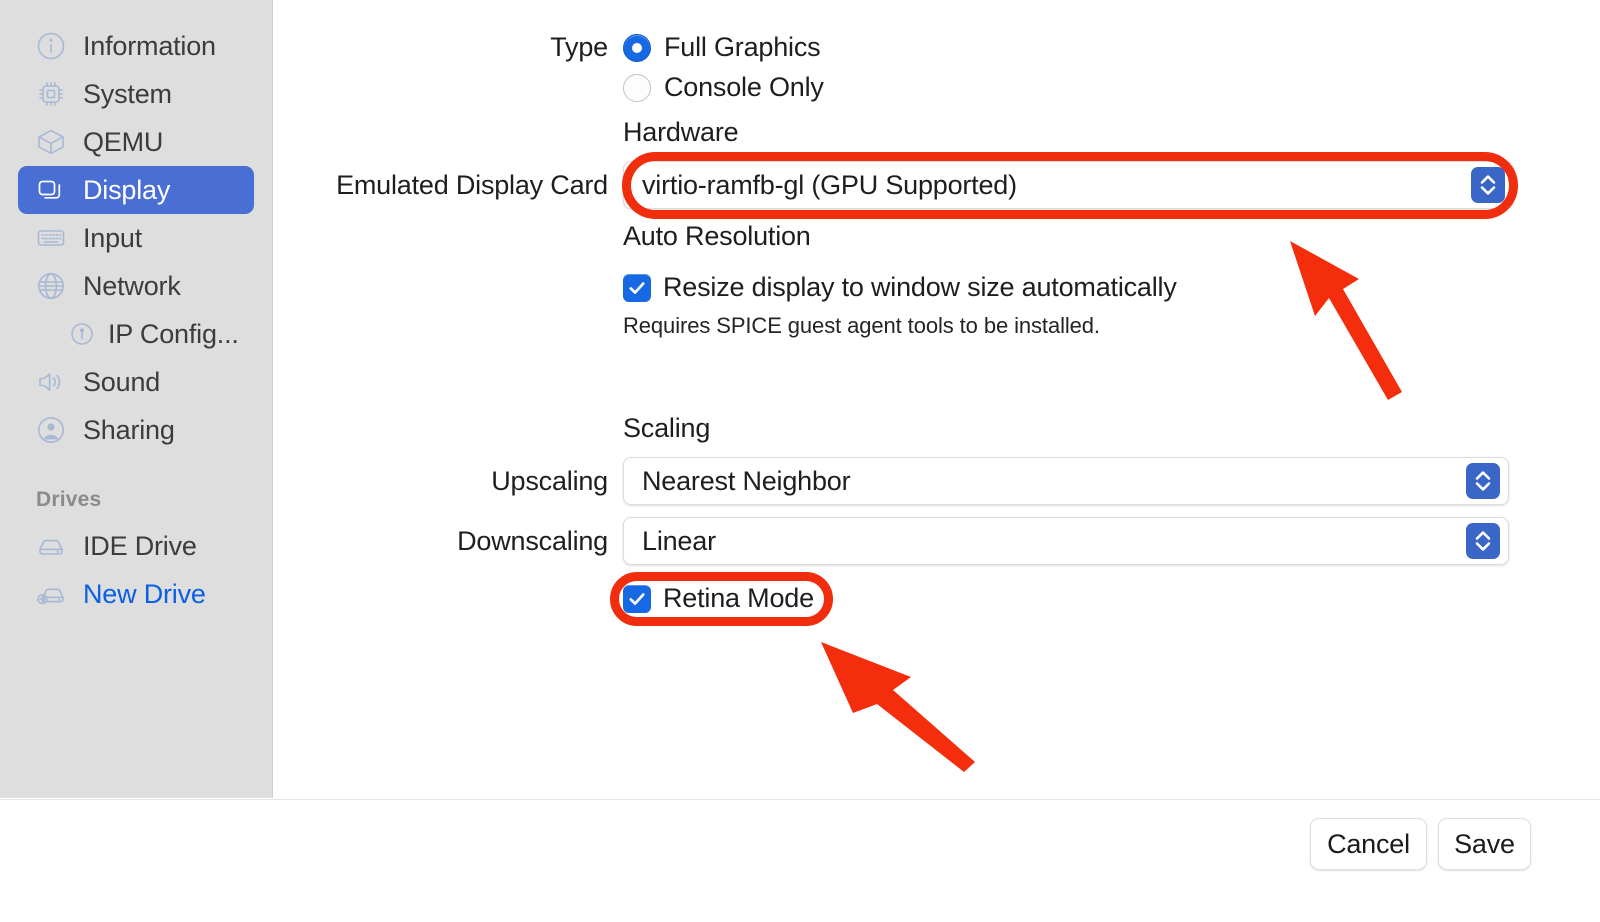  I want to click on hardware-section-header: Hardware, so click(681, 132).